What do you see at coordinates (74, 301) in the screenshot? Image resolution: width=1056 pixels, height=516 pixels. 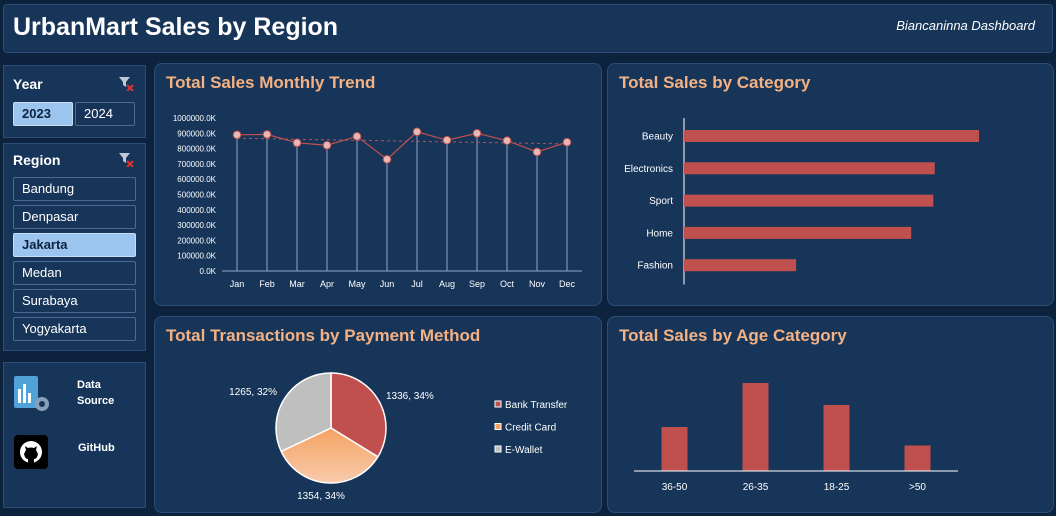 I see `slicer-option-surabaya: Surabaya` at bounding box center [74, 301].